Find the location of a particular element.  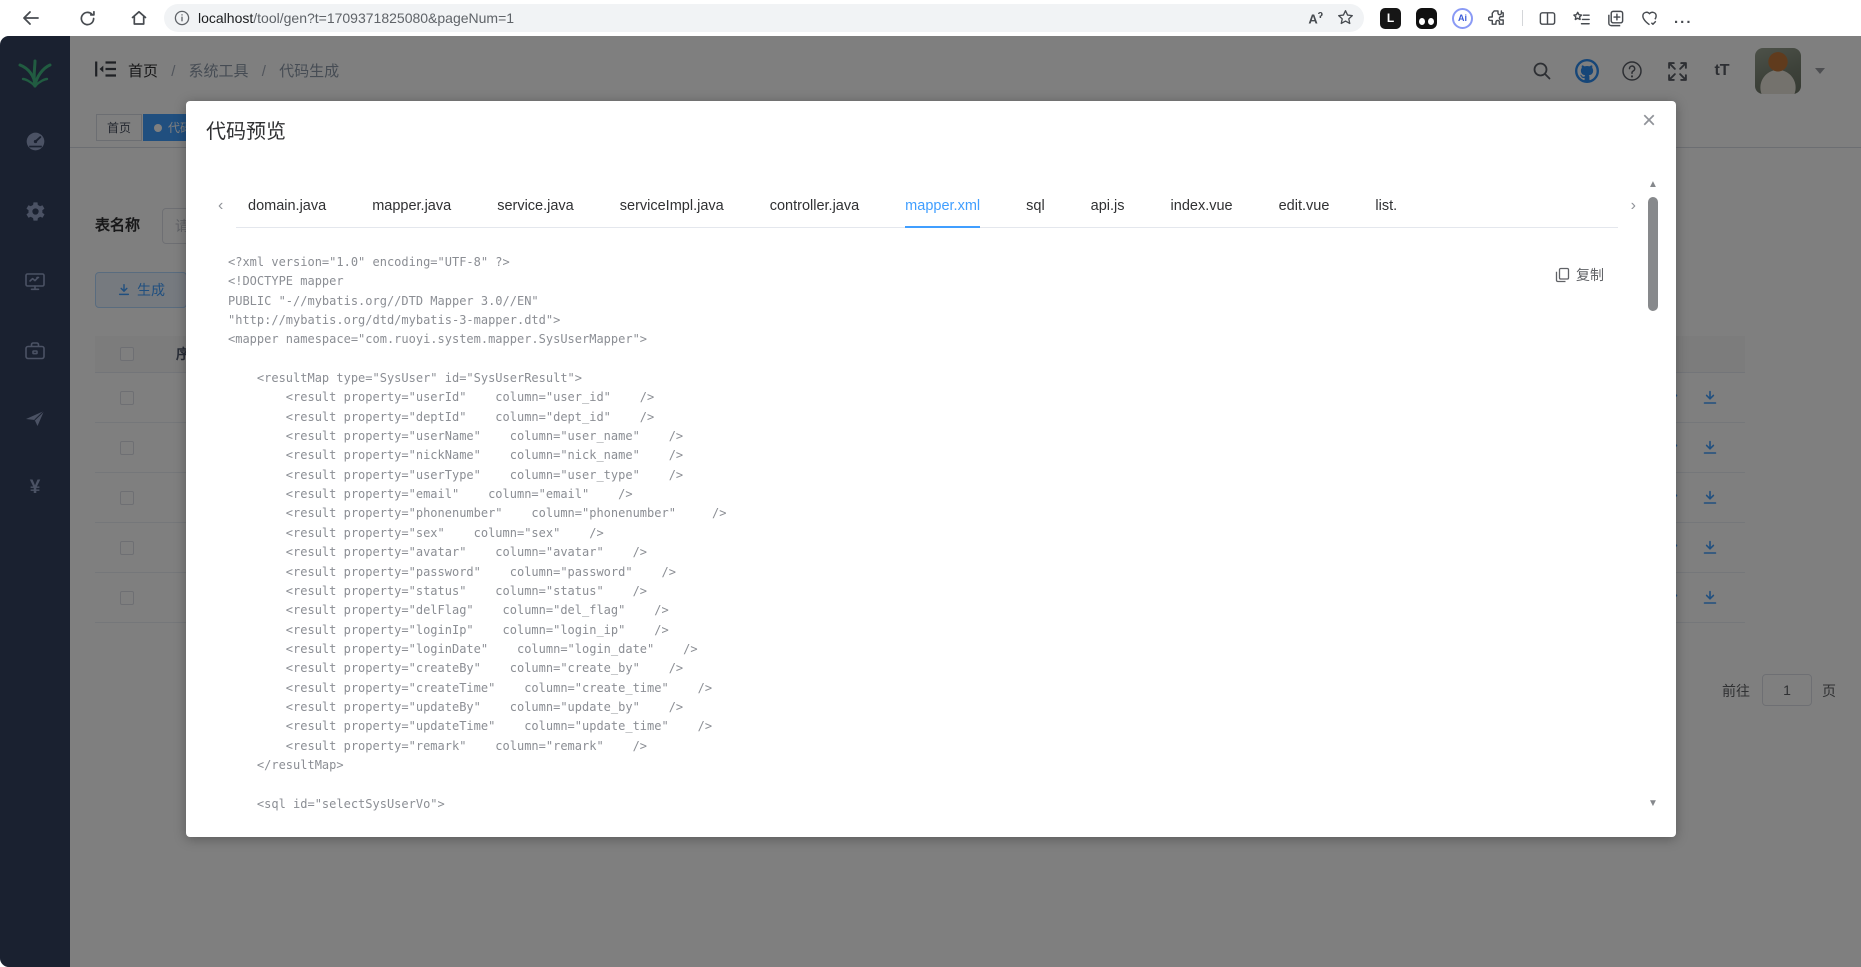

file-tab-label: index.vue is located at coordinates (1201, 206).